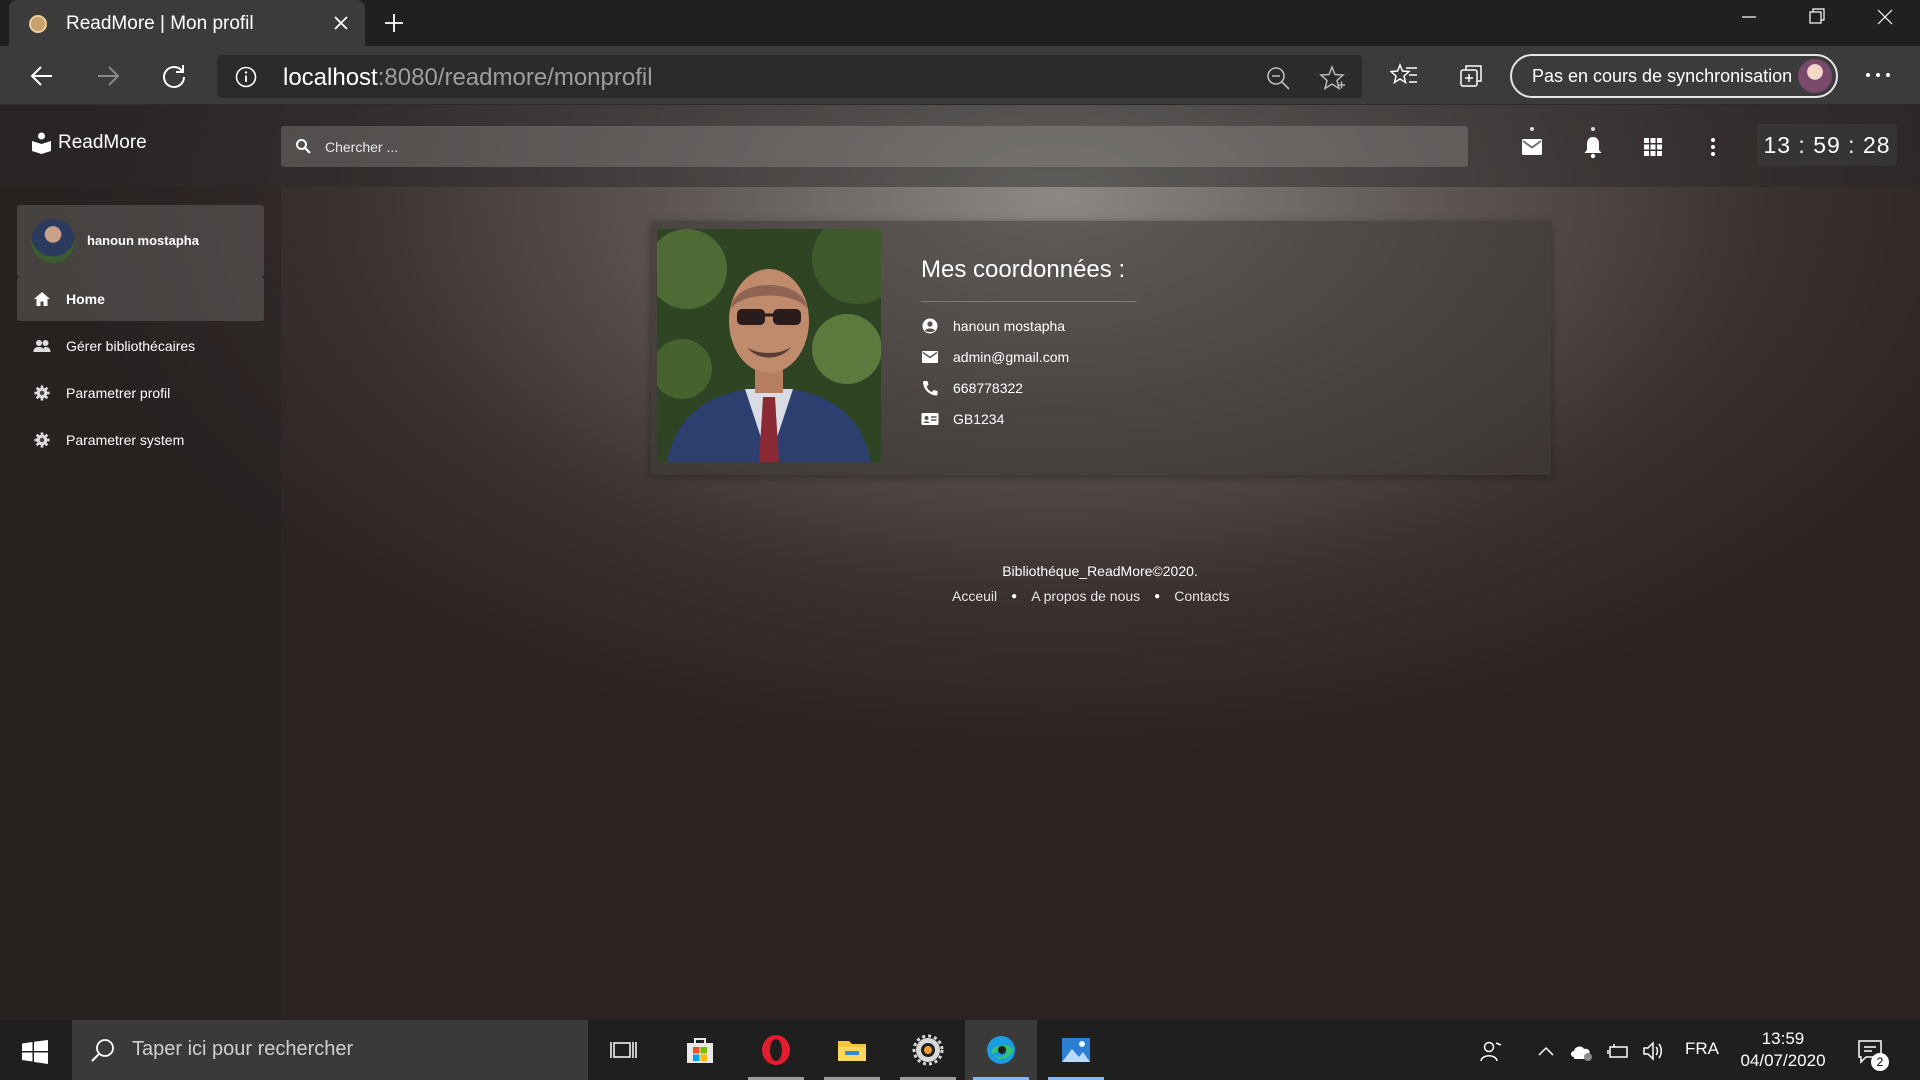 The width and height of the screenshot is (1920, 1080). What do you see at coordinates (243, 1049) in the screenshot?
I see `taskbar-search-placeholder: Taper ici pour rechercher` at bounding box center [243, 1049].